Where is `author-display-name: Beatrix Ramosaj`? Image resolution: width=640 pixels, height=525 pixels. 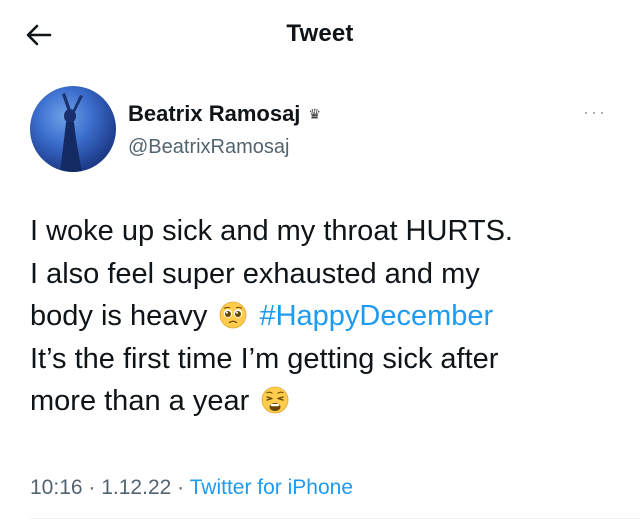 author-display-name: Beatrix Ramosaj is located at coordinates (214, 114).